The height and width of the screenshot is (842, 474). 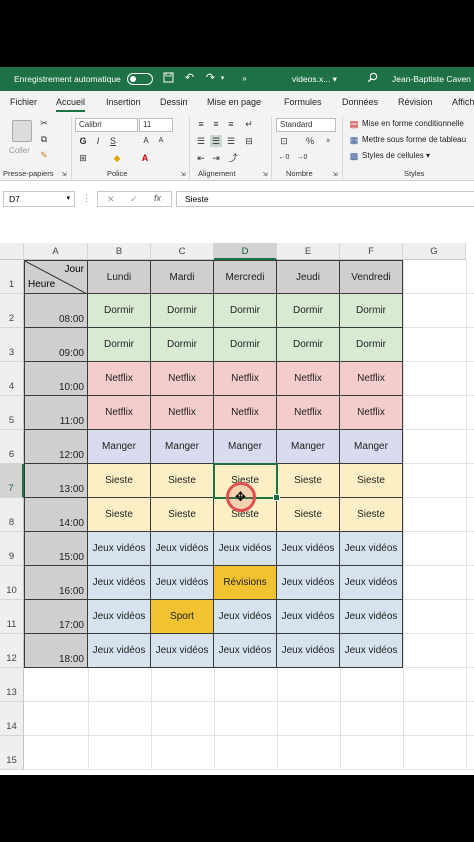 What do you see at coordinates (12, 651) in the screenshot?
I see `row-header-12: 12` at bounding box center [12, 651].